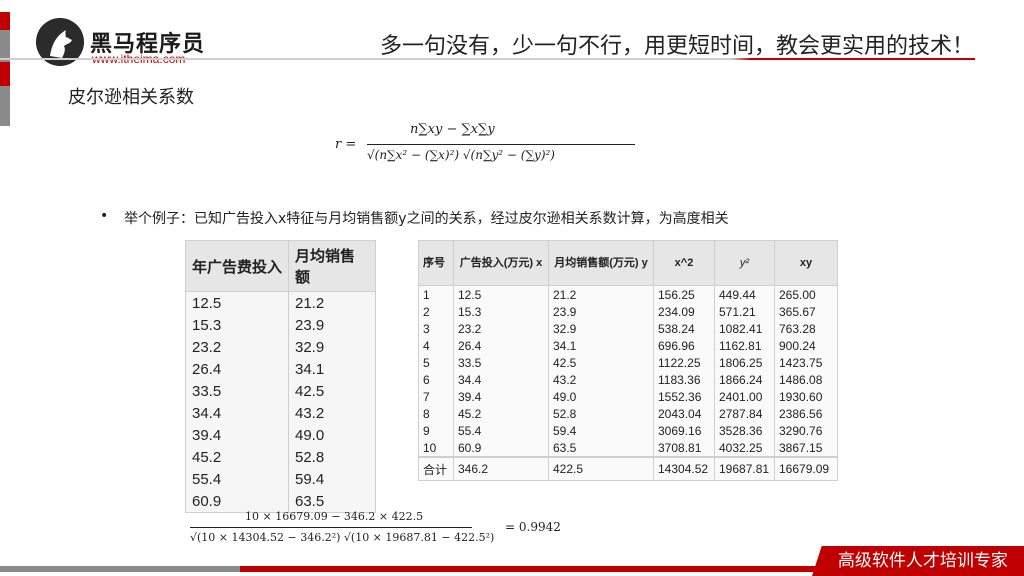 This screenshot has width=1024, height=576. I want to click on table-row: 39.4 49.0, so click(280, 435).